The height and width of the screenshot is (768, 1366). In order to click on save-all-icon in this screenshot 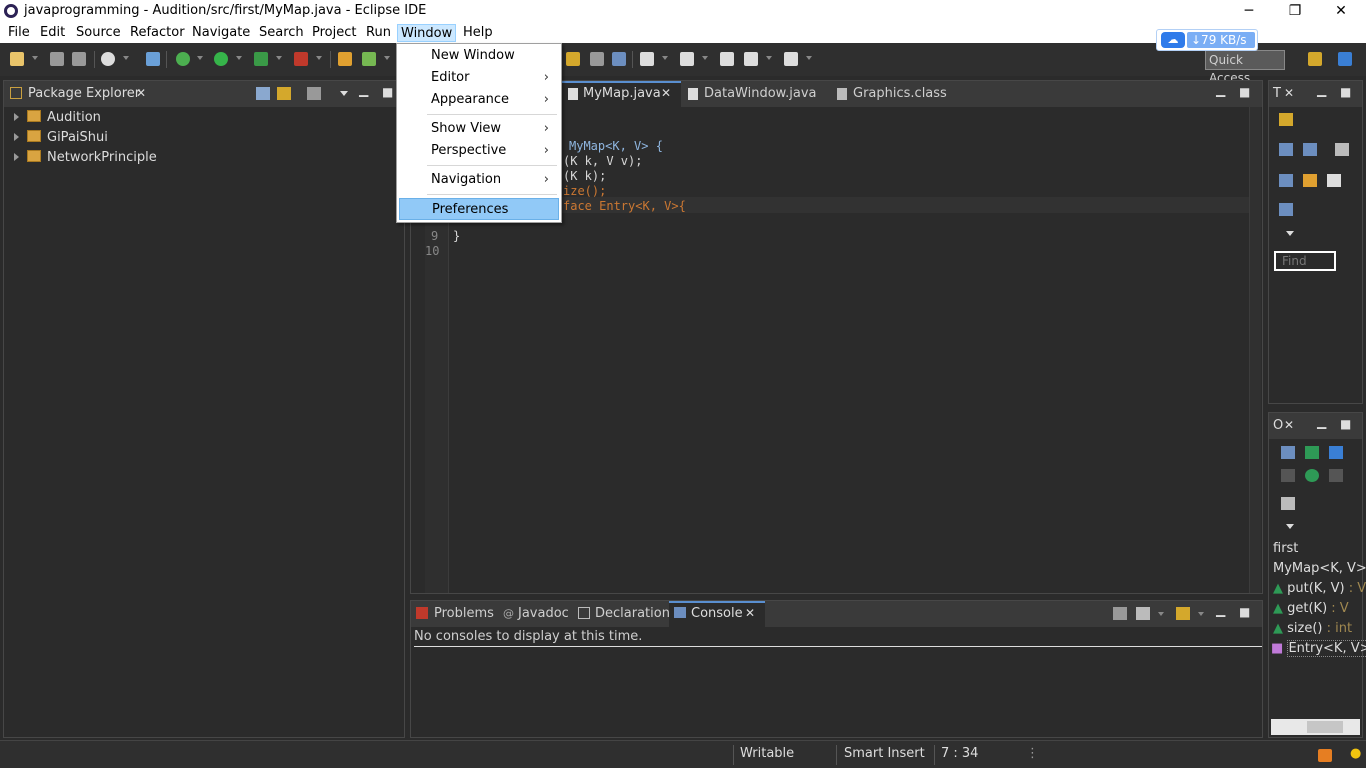, I will do `click(79, 59)`.